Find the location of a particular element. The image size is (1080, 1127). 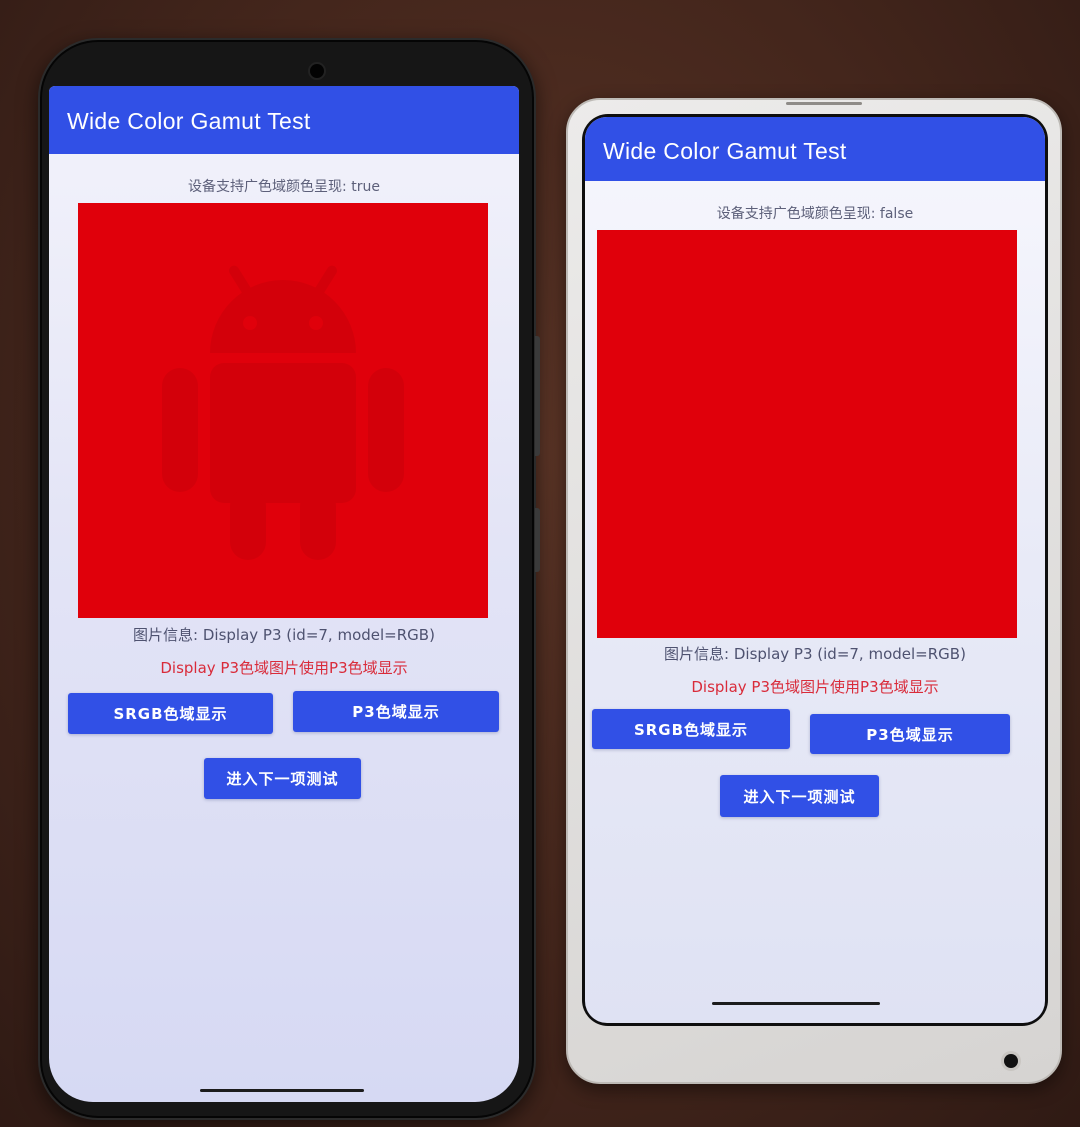

android-robot-icon is located at coordinates (283, 412).